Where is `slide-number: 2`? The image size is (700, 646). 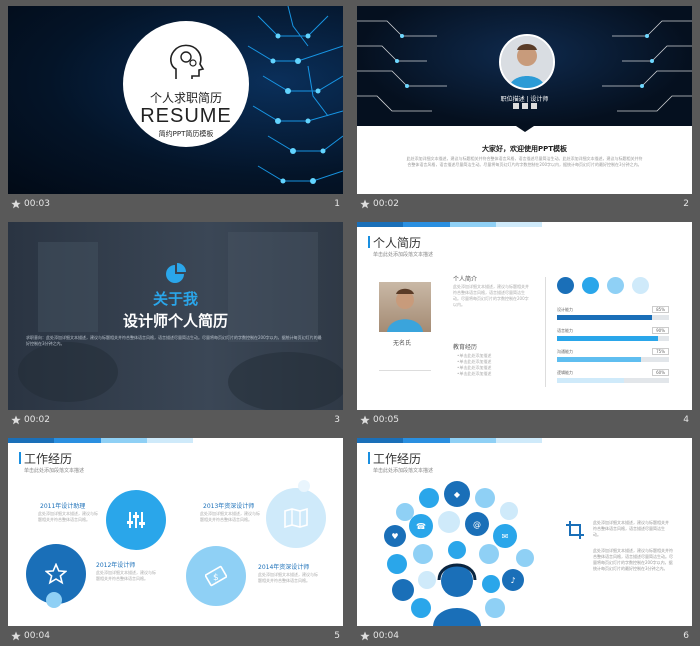
slide-number: 2 is located at coordinates (686, 204).